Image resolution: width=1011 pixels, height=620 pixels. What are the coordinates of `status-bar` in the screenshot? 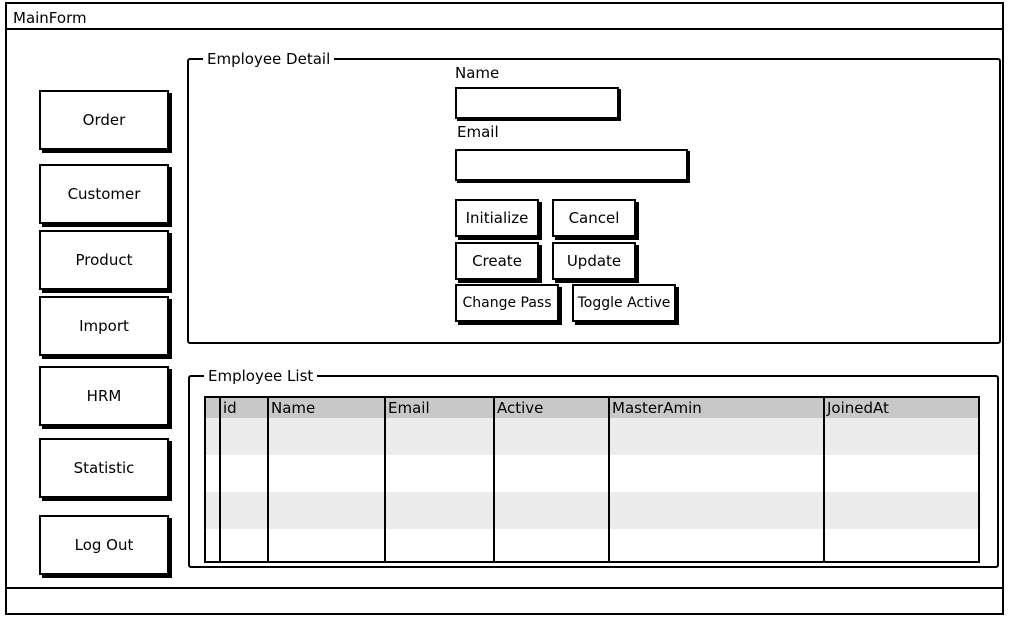 It's located at (504, 600).